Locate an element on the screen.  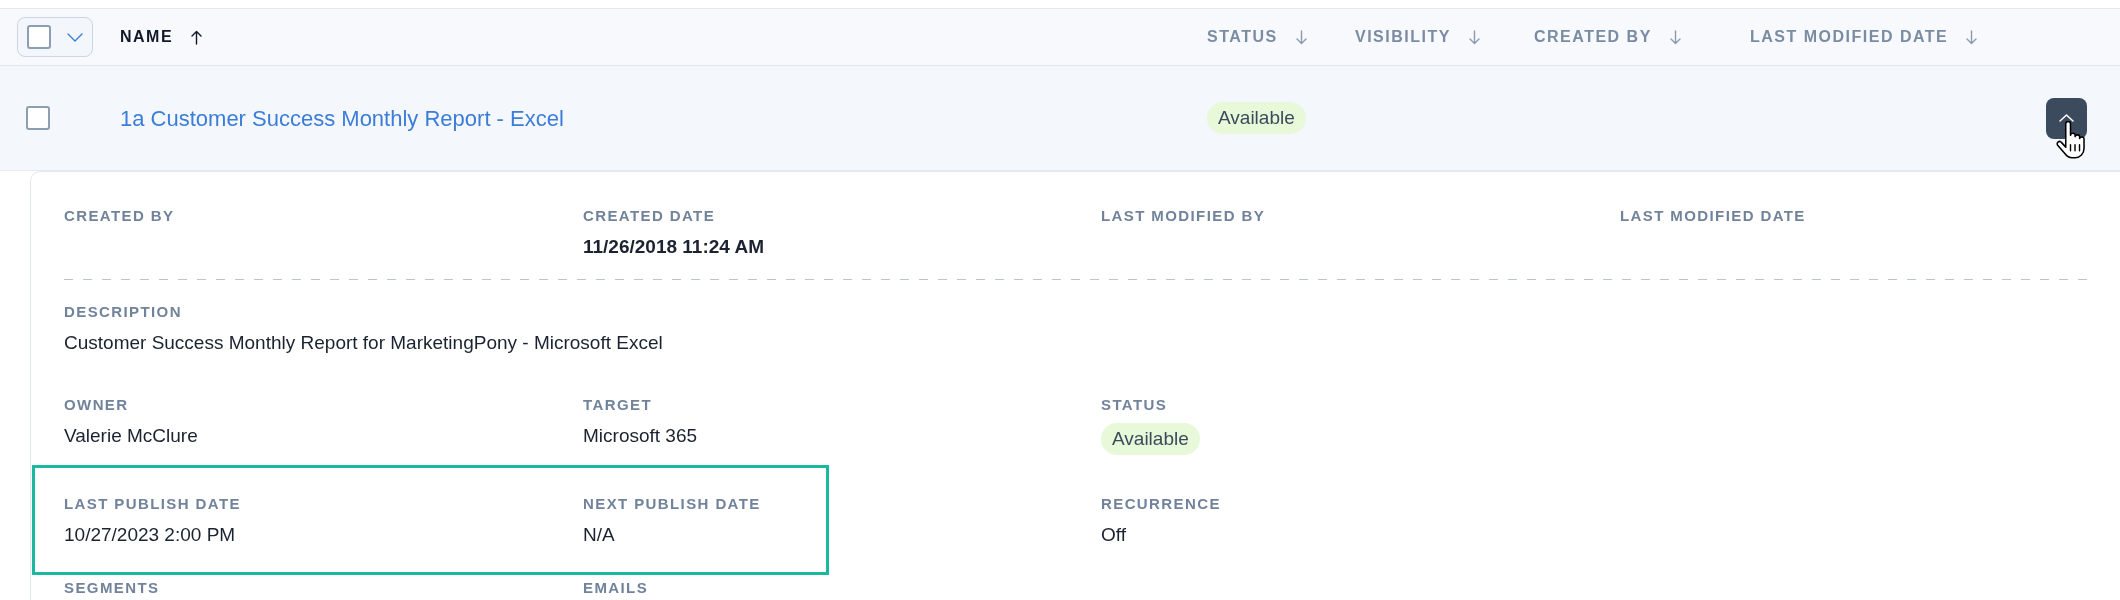
report-name-link: 1a Customer Success Monthly Report - Excel is located at coordinates (342, 118).